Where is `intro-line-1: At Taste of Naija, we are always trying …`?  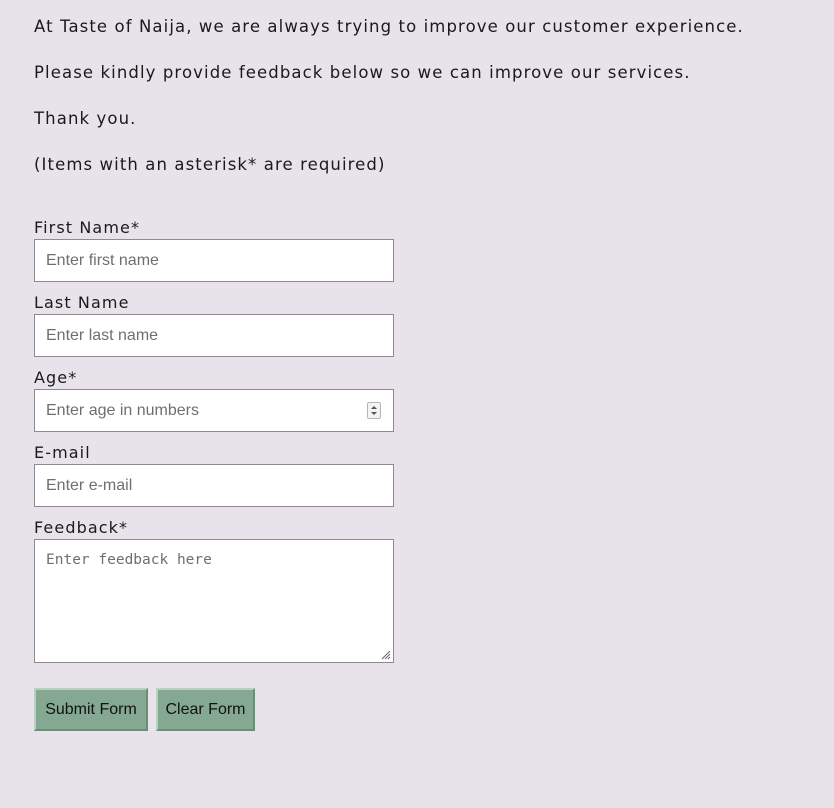
intro-line-1: At Taste of Naija, we are always trying … is located at coordinates (389, 26).